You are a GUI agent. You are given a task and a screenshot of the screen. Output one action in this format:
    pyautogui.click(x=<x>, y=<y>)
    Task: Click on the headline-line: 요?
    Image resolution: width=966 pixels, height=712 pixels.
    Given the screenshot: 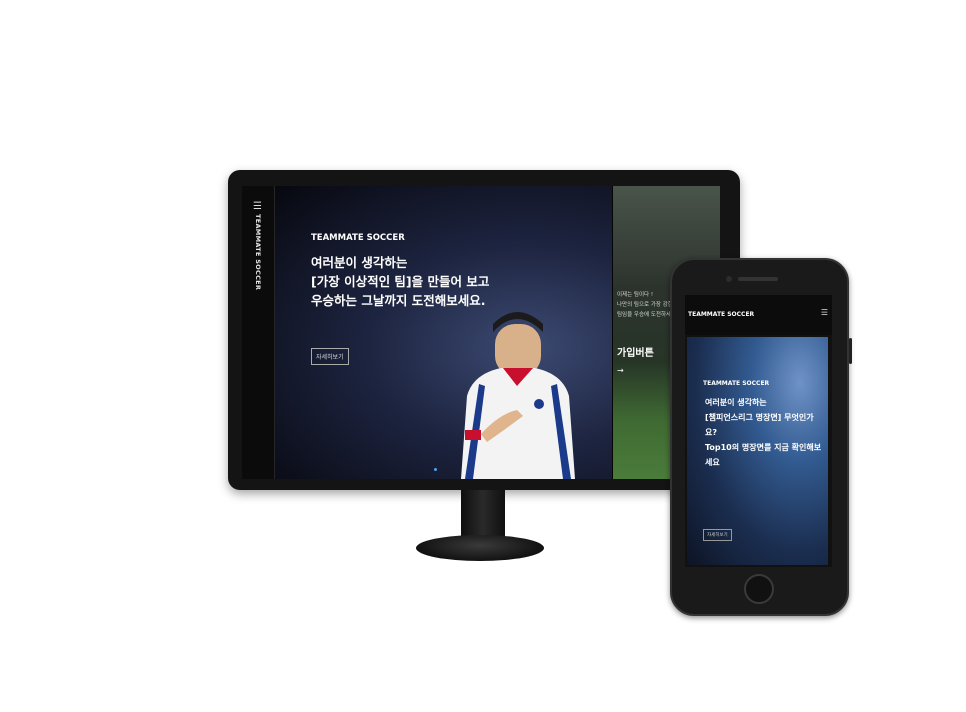 What is the action you would take?
    pyautogui.click(x=711, y=432)
    